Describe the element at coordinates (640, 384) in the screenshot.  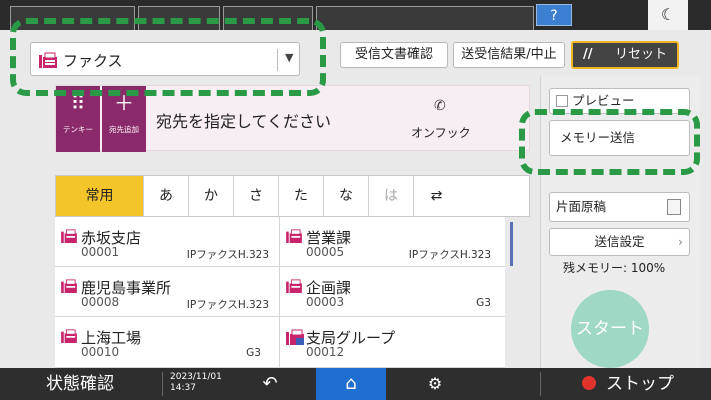
I see `stop-label: ストップ` at that location.